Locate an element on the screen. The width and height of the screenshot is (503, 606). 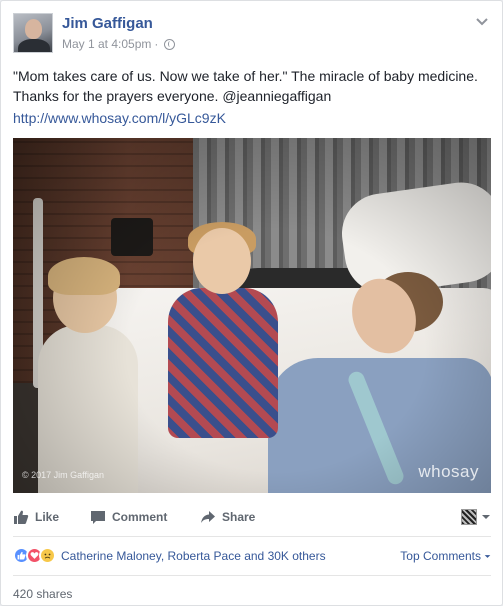
comment-label: Comment is located at coordinates (140, 517).